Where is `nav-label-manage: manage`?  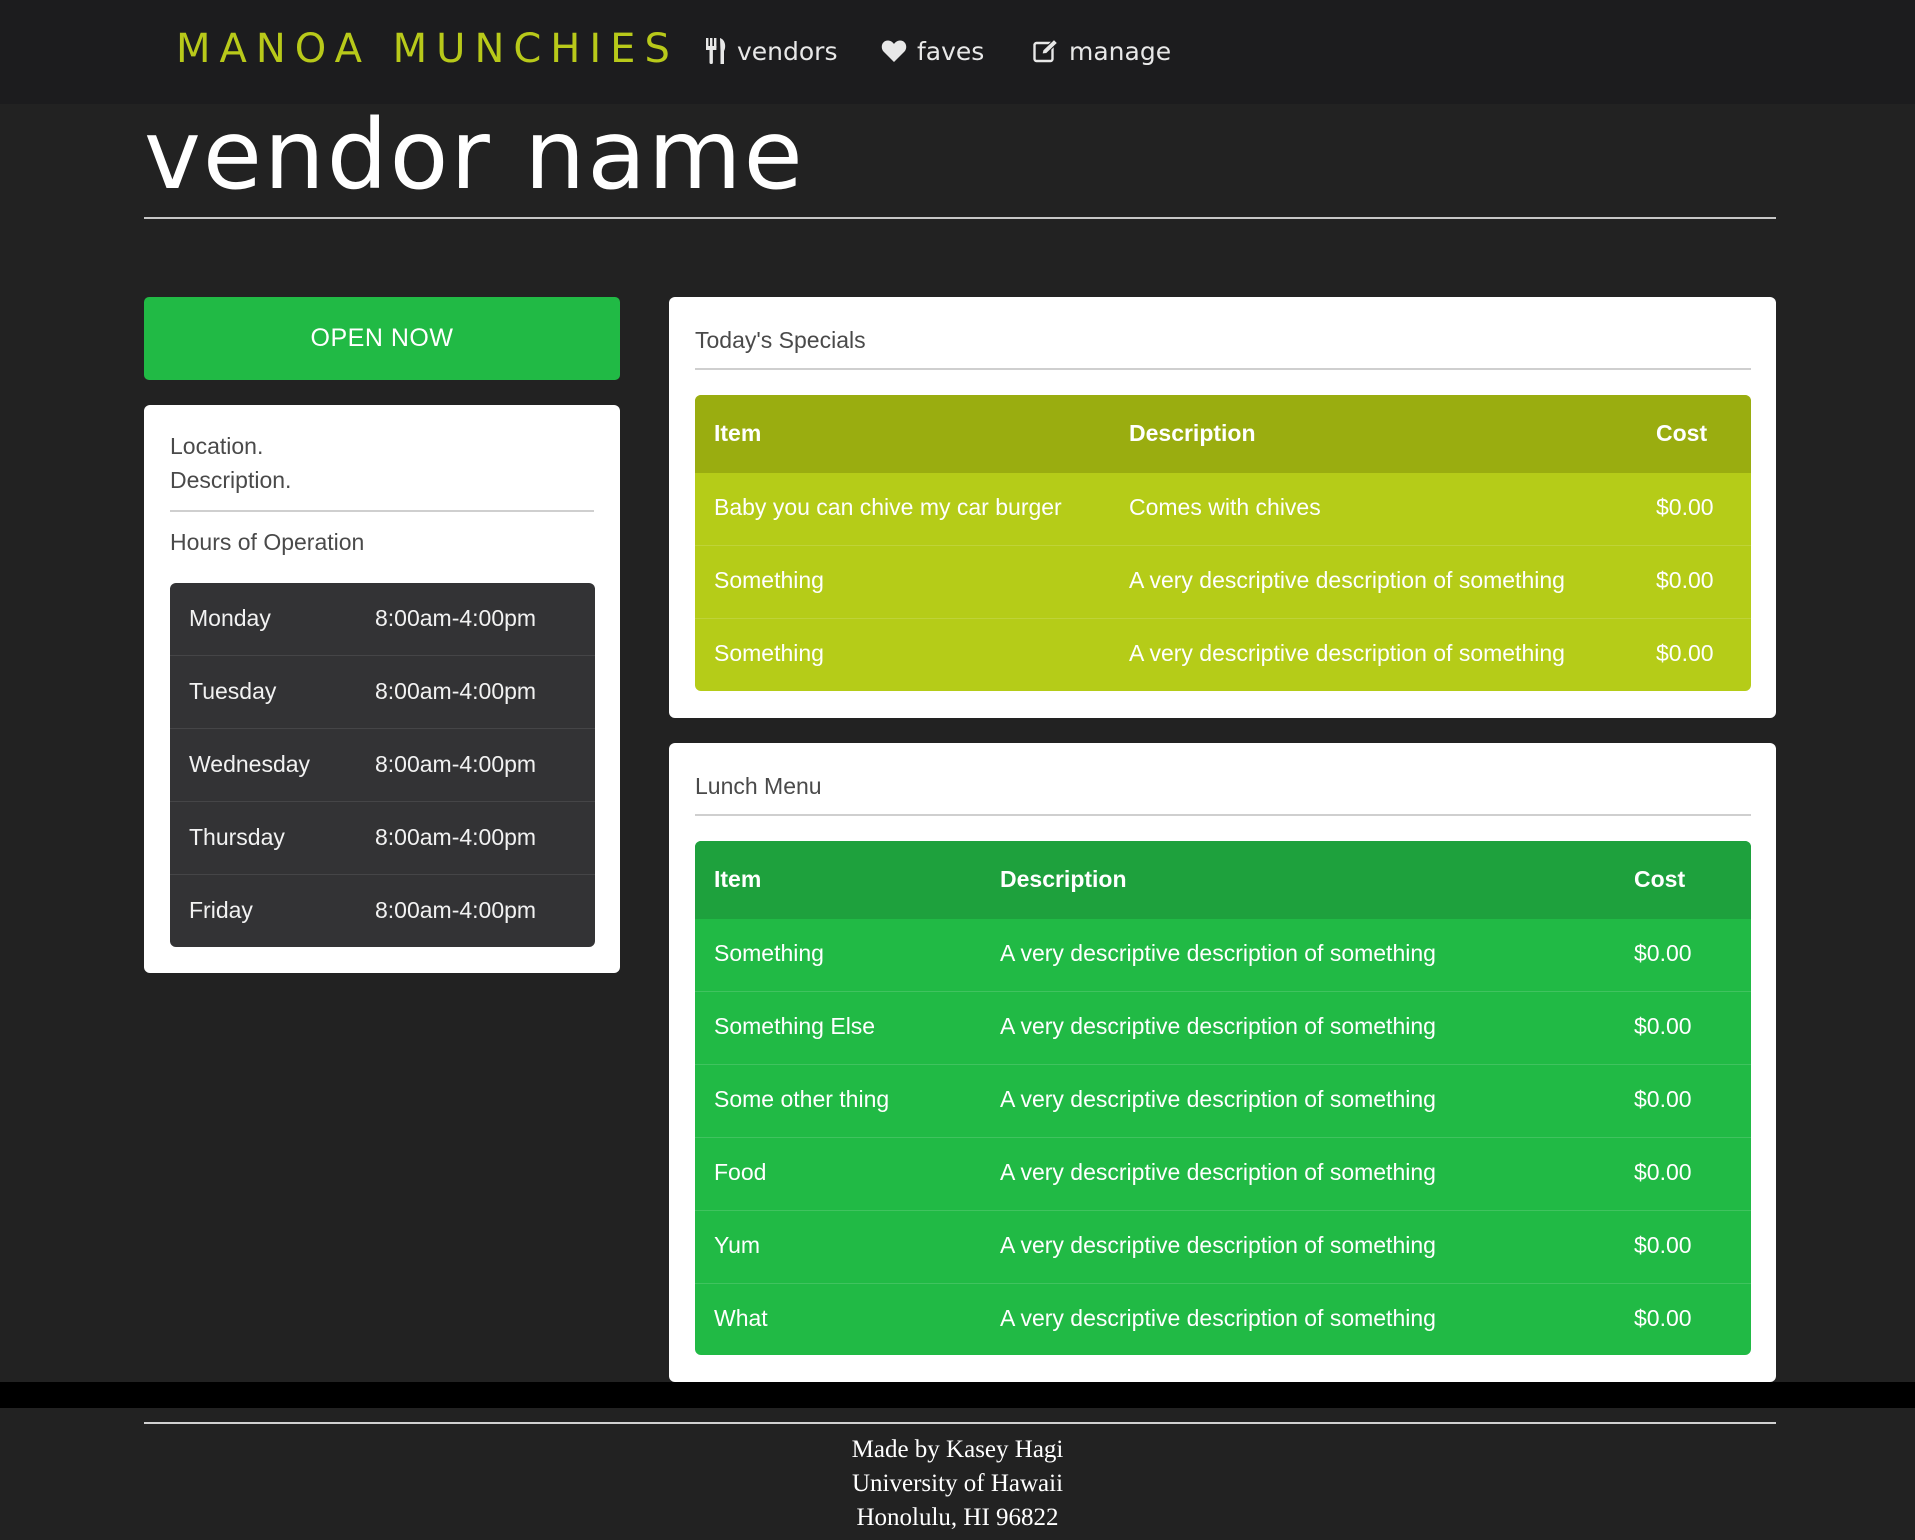 nav-label-manage: manage is located at coordinates (1120, 51).